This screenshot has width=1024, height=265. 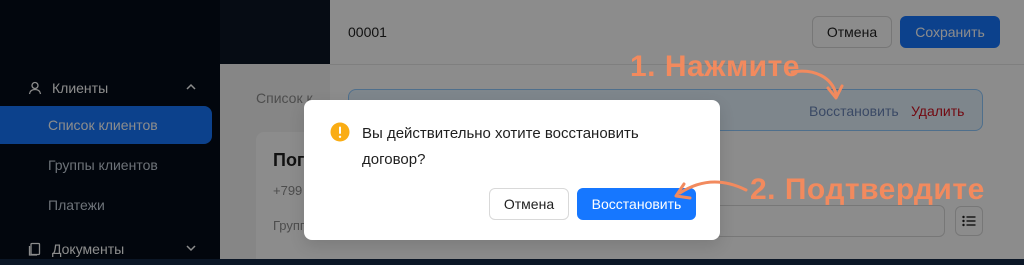 I want to click on annotation-step-1: 1. Нажмите, so click(x=715, y=66).